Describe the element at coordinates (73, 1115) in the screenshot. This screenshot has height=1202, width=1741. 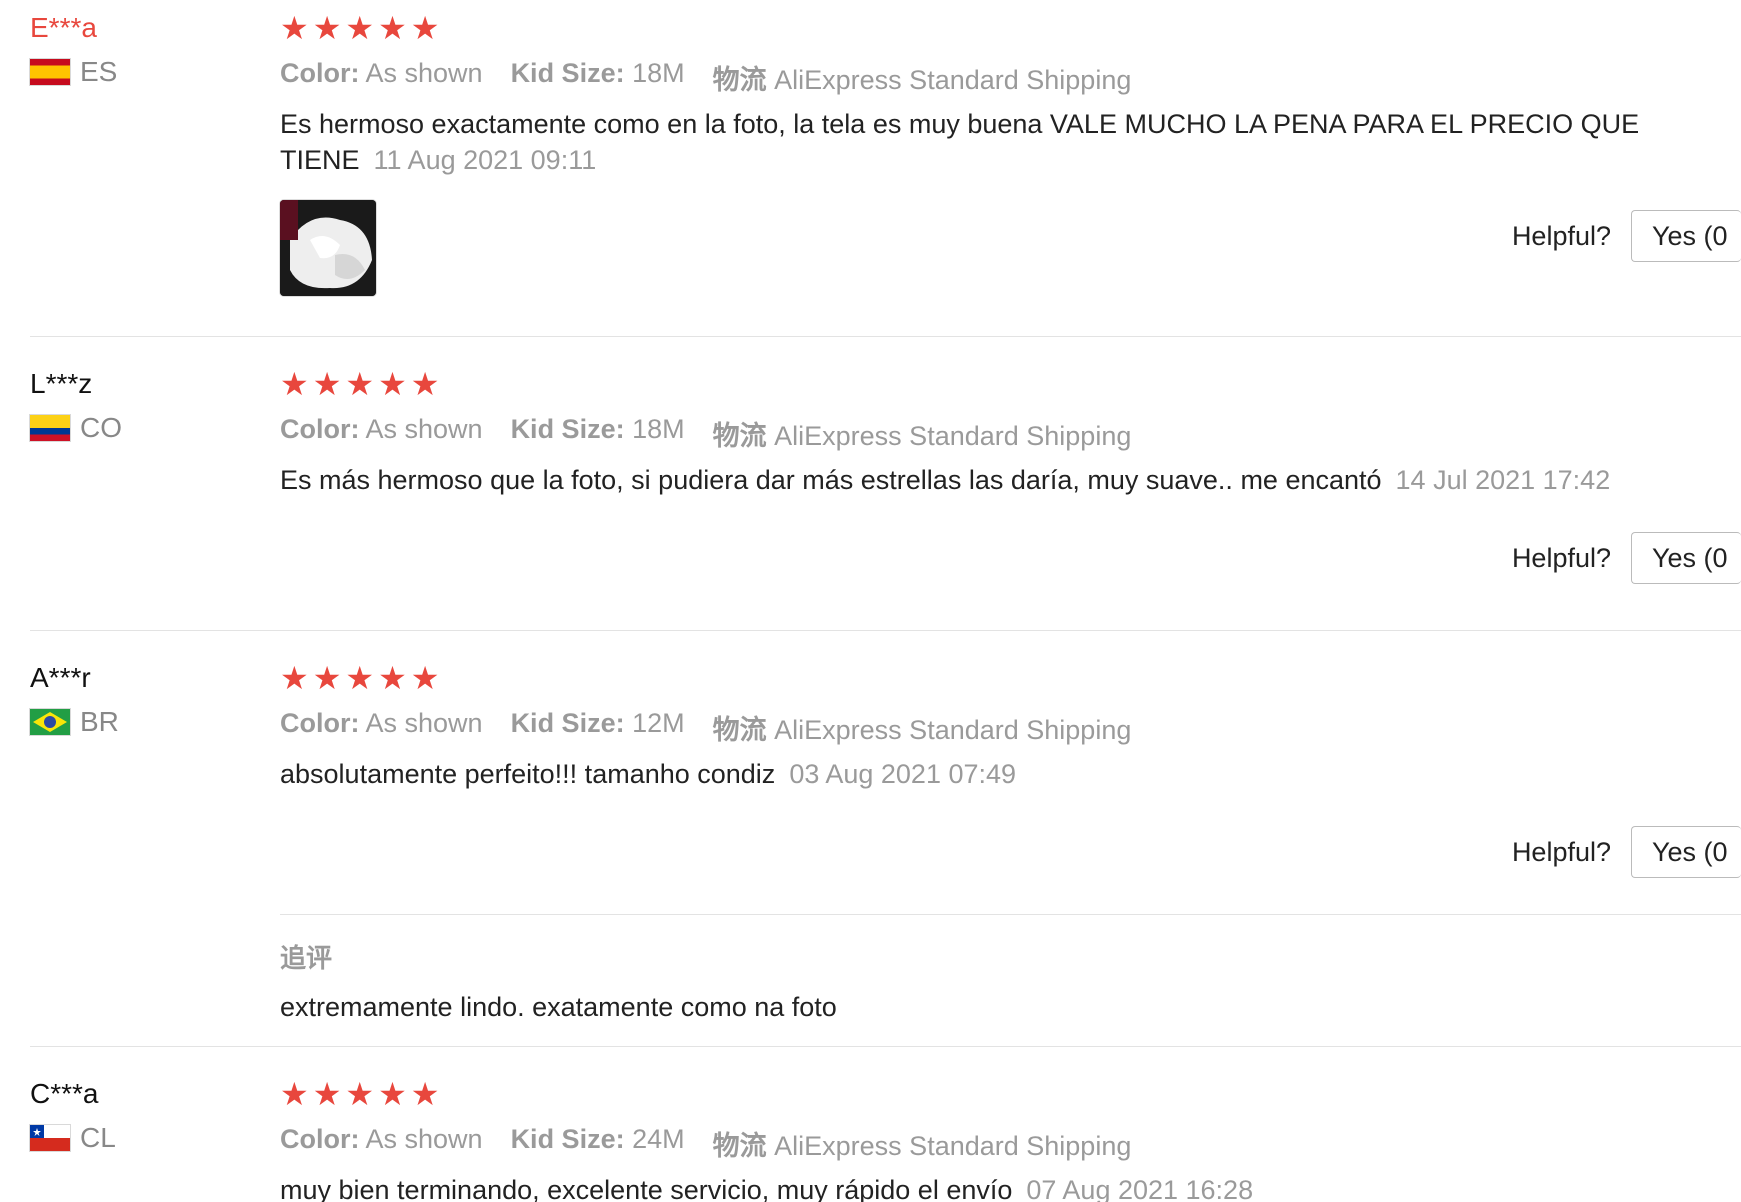
I see `reviewer-info: C***a CL` at that location.